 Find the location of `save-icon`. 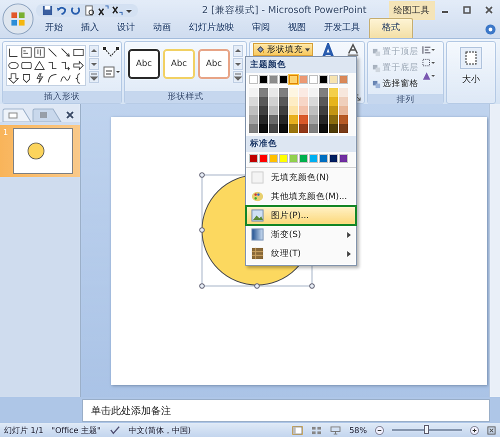

save-icon is located at coordinates (47, 10).